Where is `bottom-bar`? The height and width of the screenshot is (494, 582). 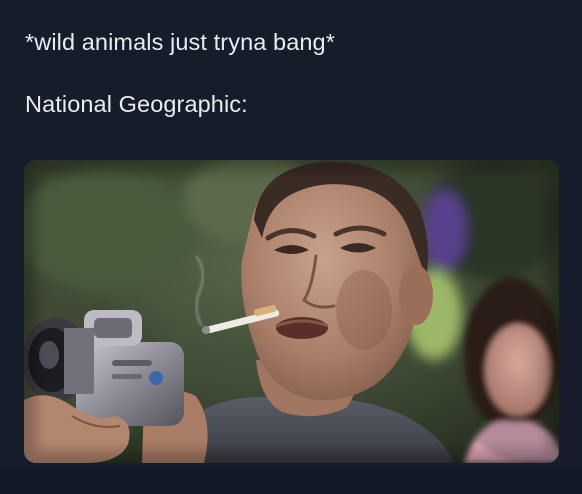 bottom-bar is located at coordinates (291, 481).